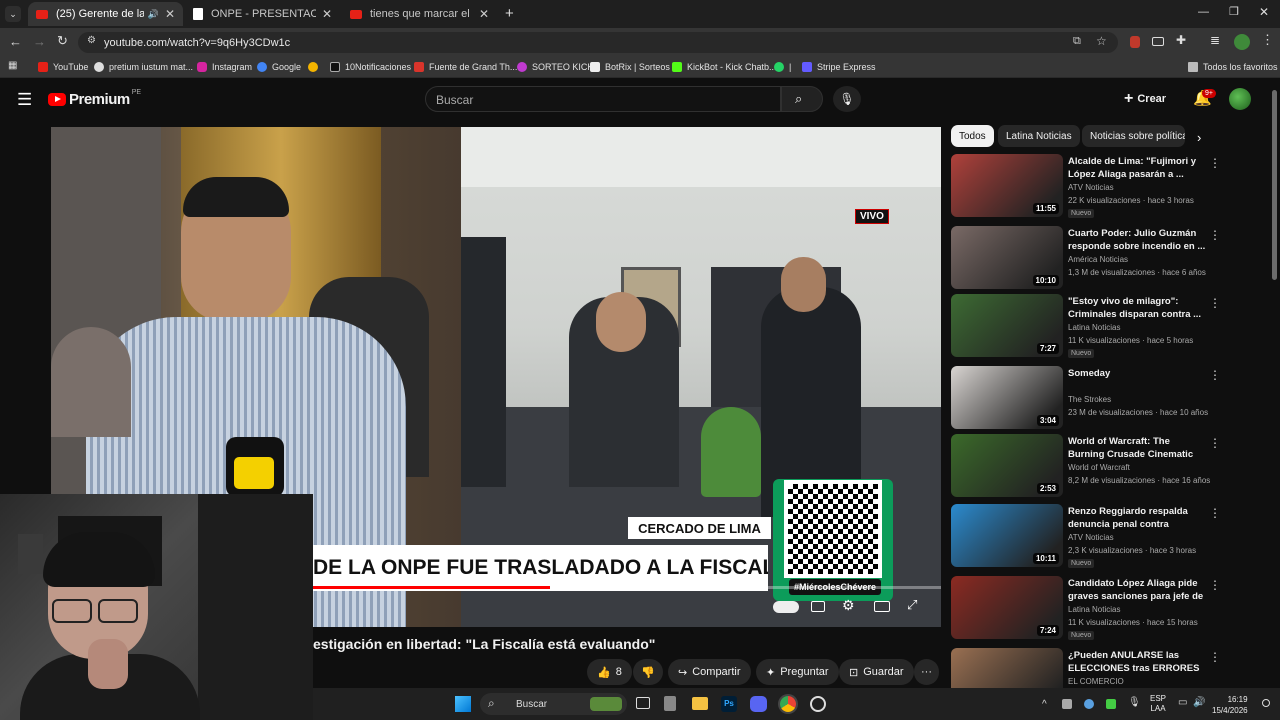  Describe the element at coordinates (643, 703) in the screenshot. I see `task-view-icon` at that location.